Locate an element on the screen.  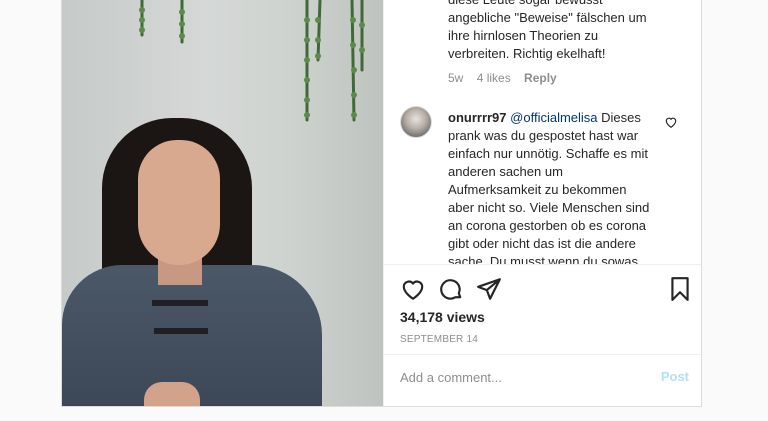
comment-meta: 5w 4 likes Reply is located at coordinates (507, 78).